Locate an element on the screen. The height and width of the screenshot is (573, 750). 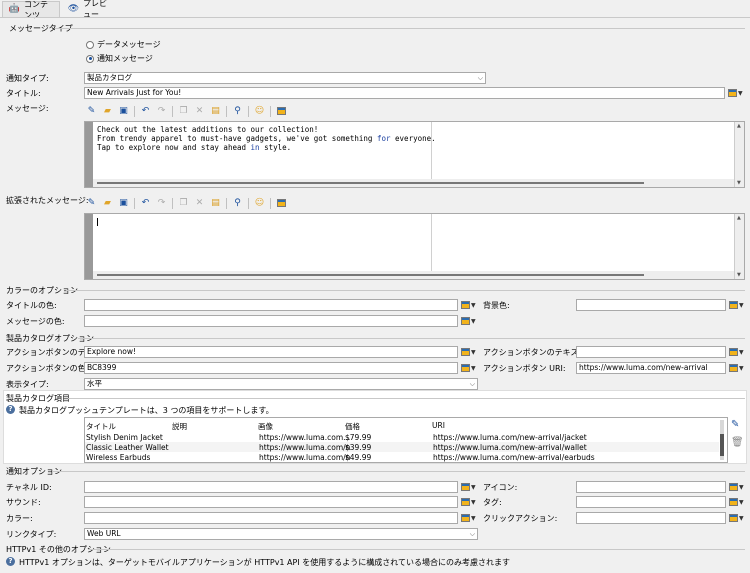
cell-title: Classic Leather Wallet is located at coordinates (127, 447).